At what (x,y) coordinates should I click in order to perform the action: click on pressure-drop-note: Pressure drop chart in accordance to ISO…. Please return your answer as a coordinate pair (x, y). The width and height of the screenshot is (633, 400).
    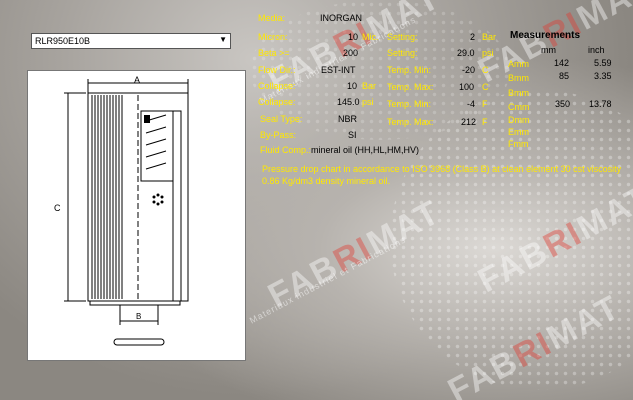
    Looking at the image, I should click on (442, 175).